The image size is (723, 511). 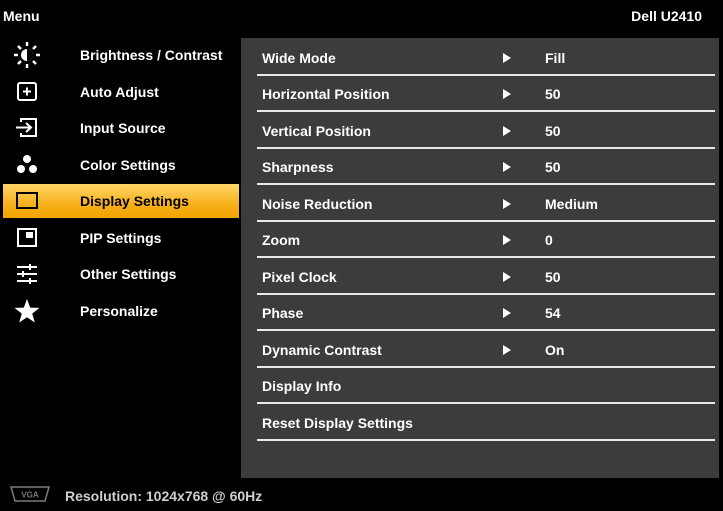 What do you see at coordinates (571, 204) in the screenshot?
I see `option-value: Medium` at bounding box center [571, 204].